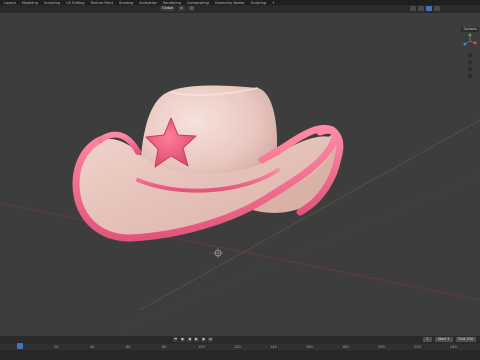 The width and height of the screenshot is (480, 360). Describe the element at coordinates (462, 339) in the screenshot. I see `end-label: End` at that location.